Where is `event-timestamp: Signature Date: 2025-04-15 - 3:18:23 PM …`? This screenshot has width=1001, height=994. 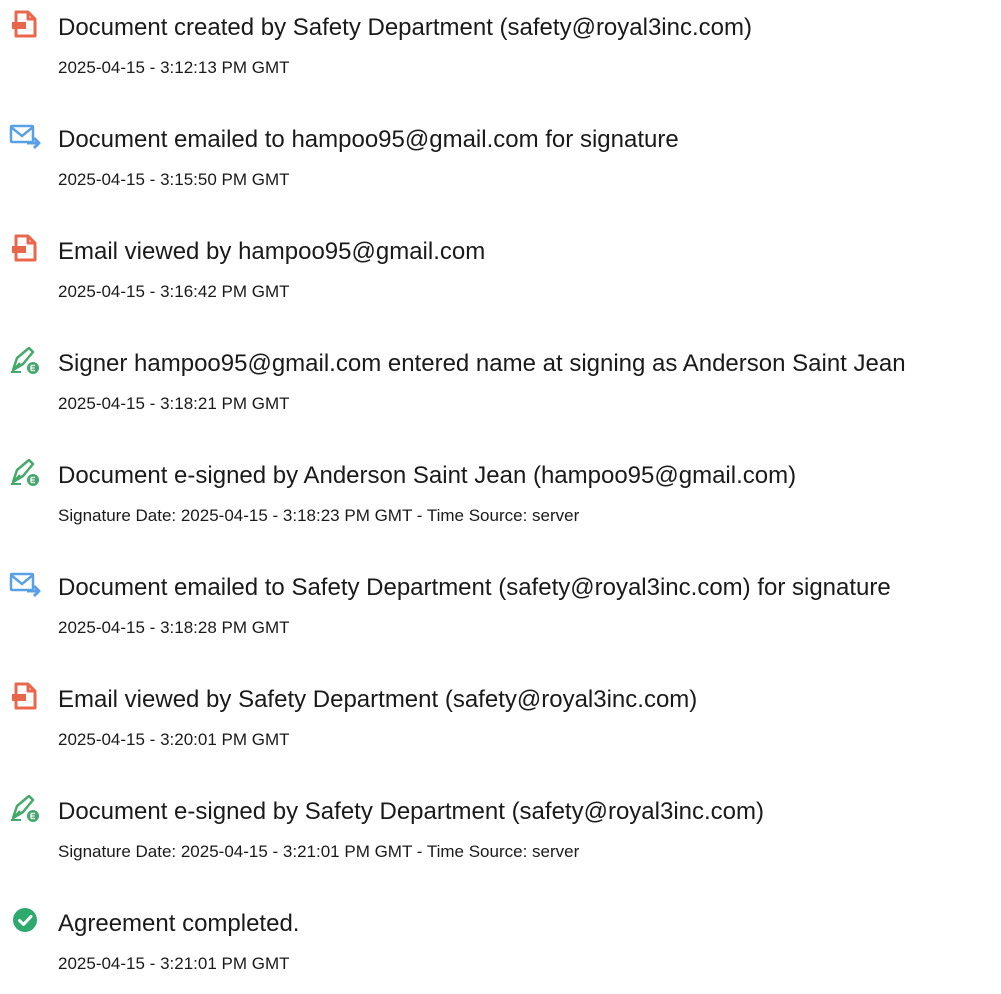
event-timestamp: Signature Date: 2025-04-15 - 3:18:23 PM … is located at coordinates (319, 515).